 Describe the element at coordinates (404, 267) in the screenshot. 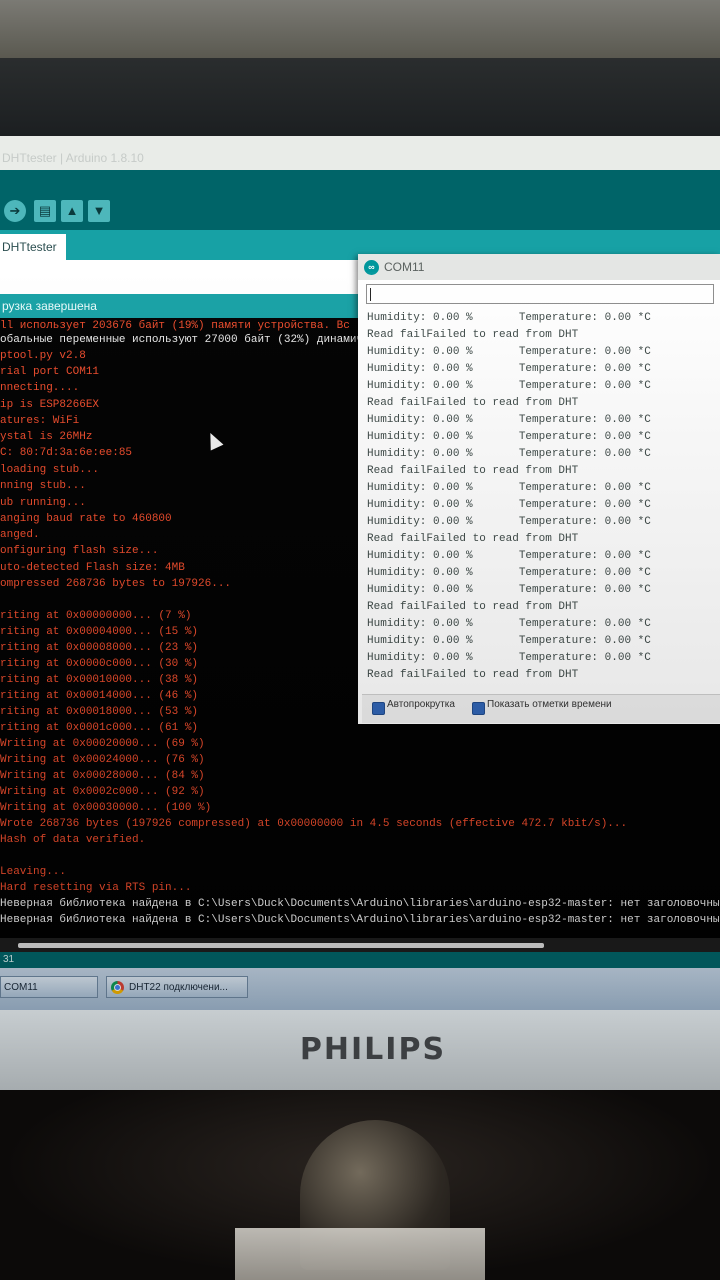

I see `serial-monitor-title: COM11` at that location.